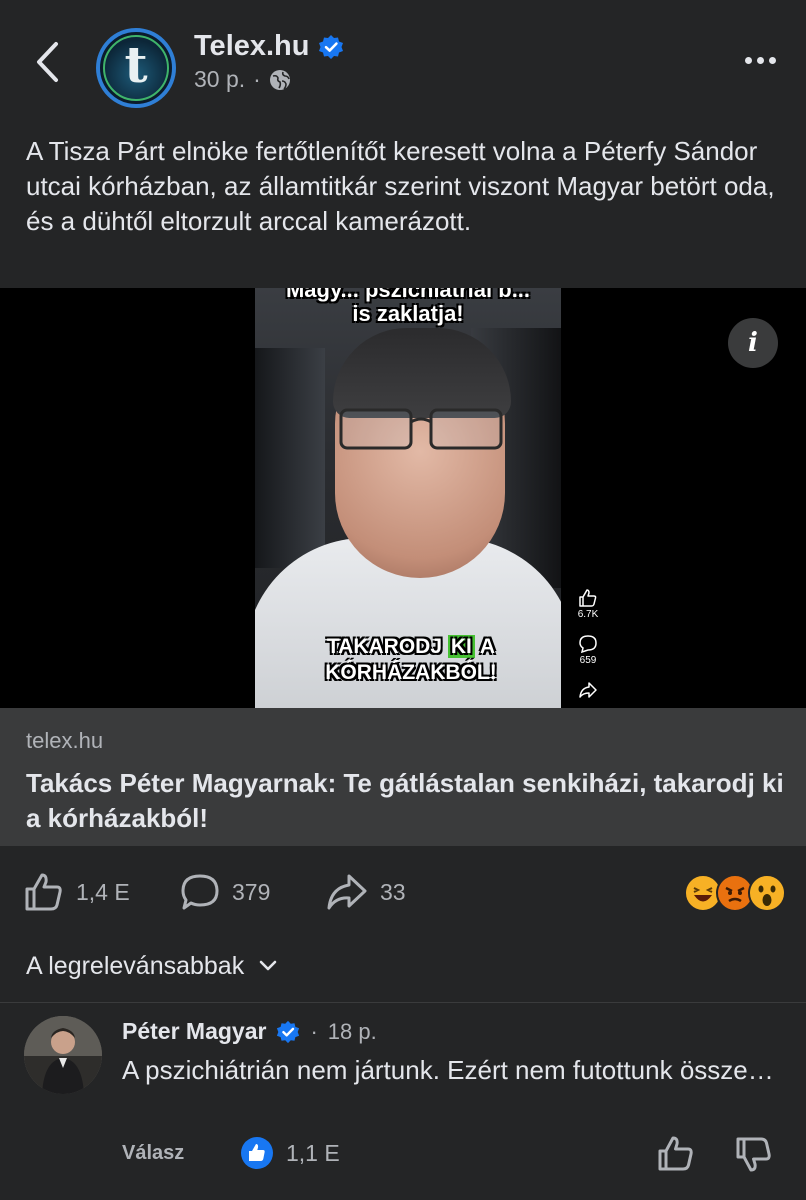 The image size is (806, 1200). I want to click on info-button: i, so click(753, 343).